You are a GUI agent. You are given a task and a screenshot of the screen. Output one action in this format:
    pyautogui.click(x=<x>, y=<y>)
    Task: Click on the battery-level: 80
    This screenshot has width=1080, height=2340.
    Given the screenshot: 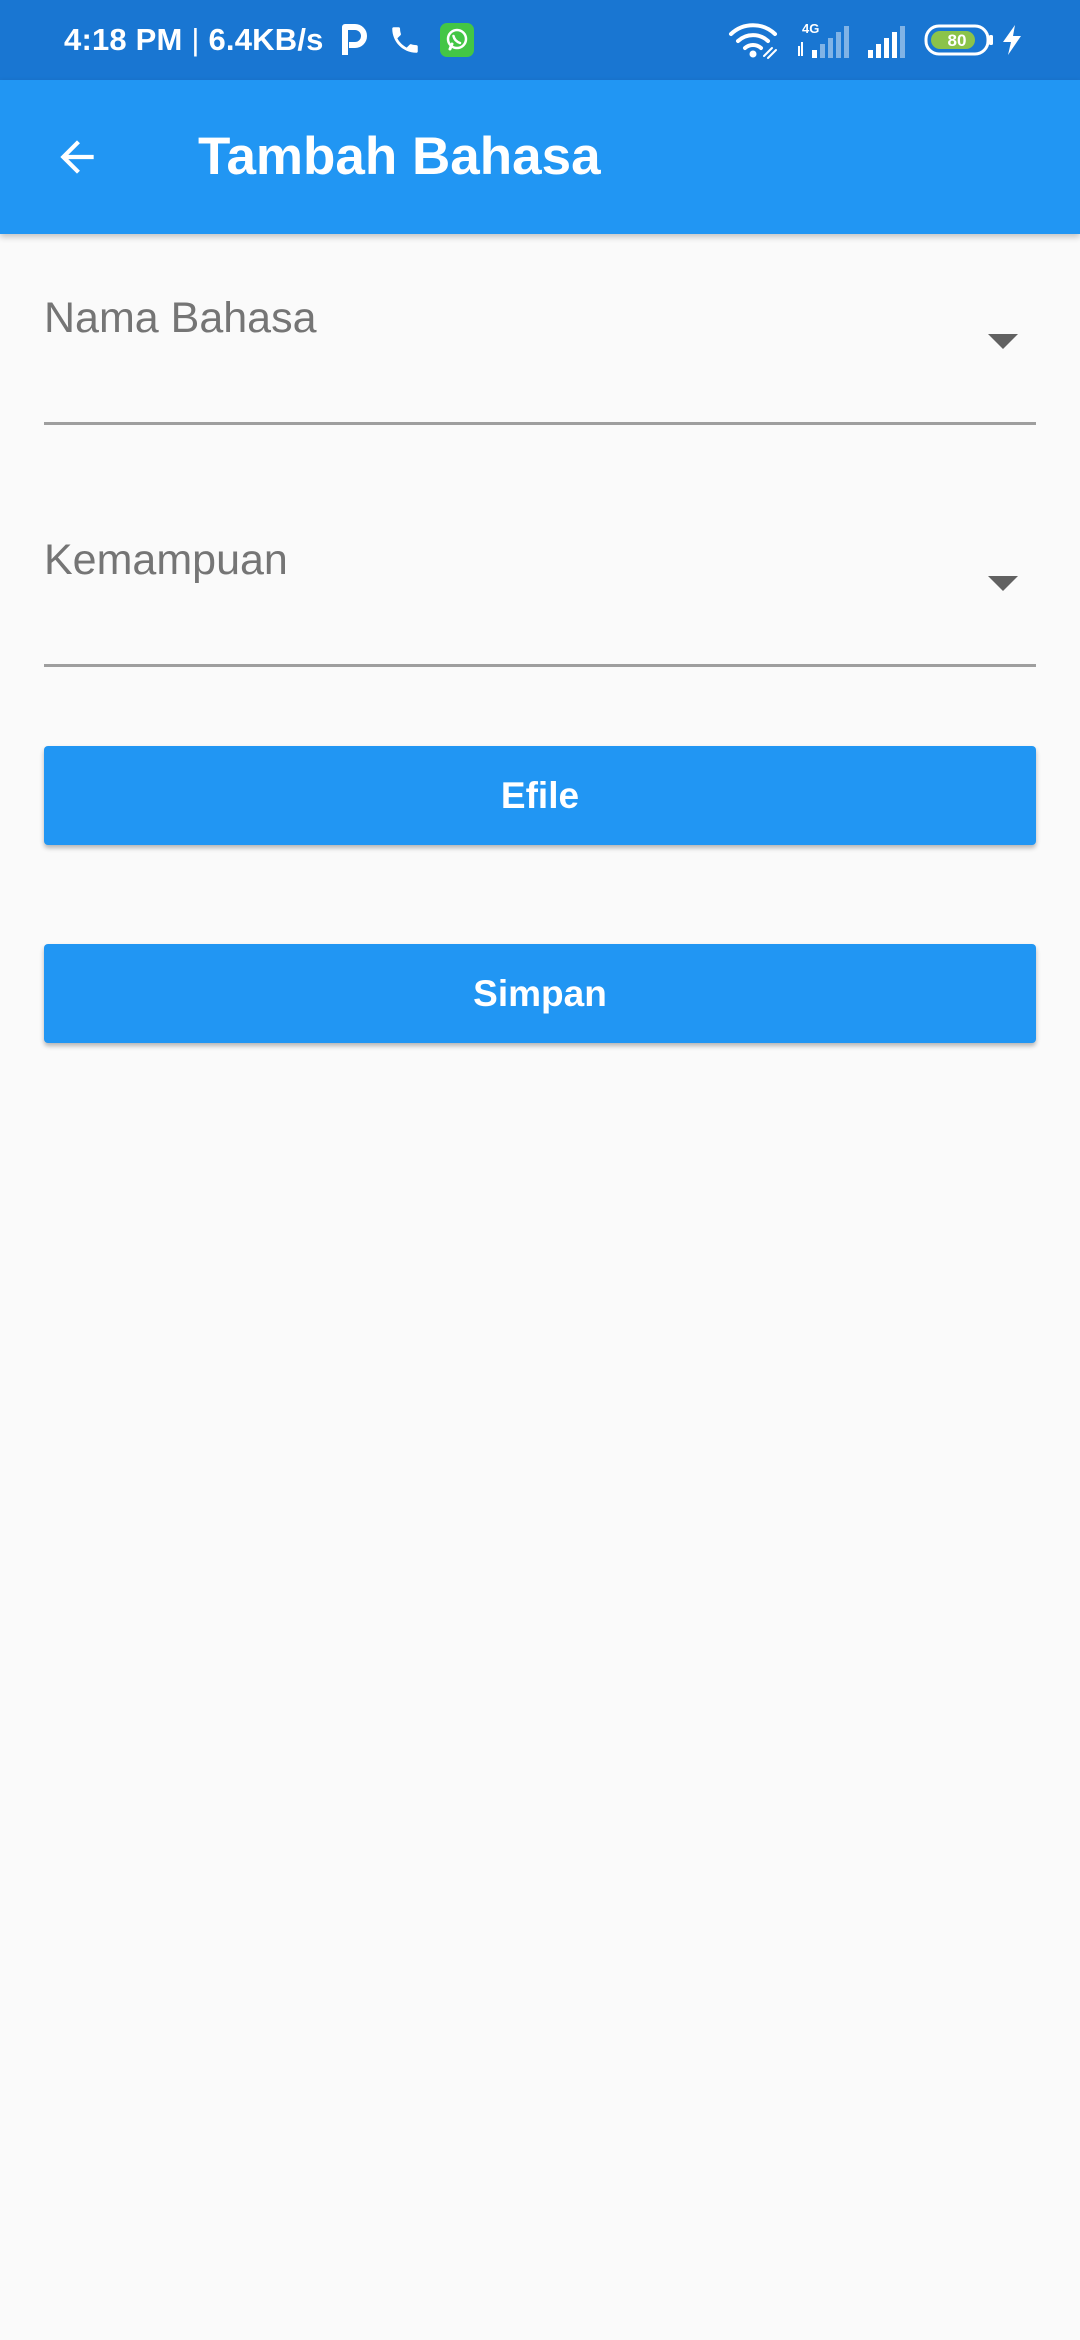 What is the action you would take?
    pyautogui.click(x=957, y=40)
    